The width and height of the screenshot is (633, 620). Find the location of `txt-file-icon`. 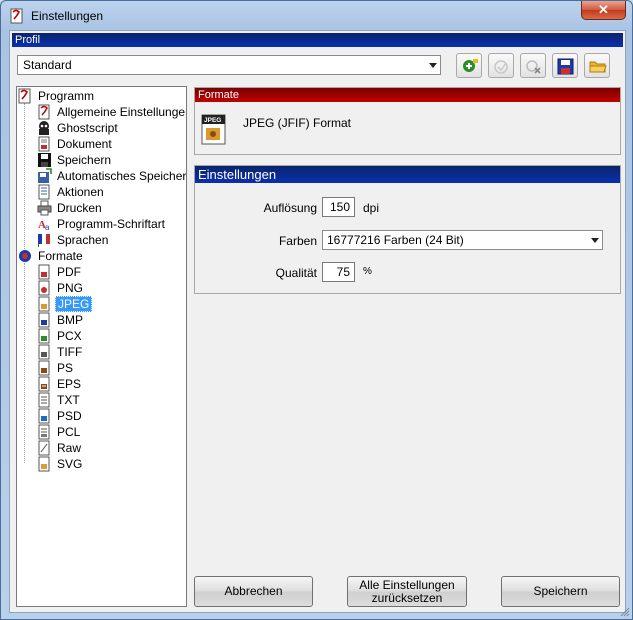

txt-file-icon is located at coordinates (44, 400).